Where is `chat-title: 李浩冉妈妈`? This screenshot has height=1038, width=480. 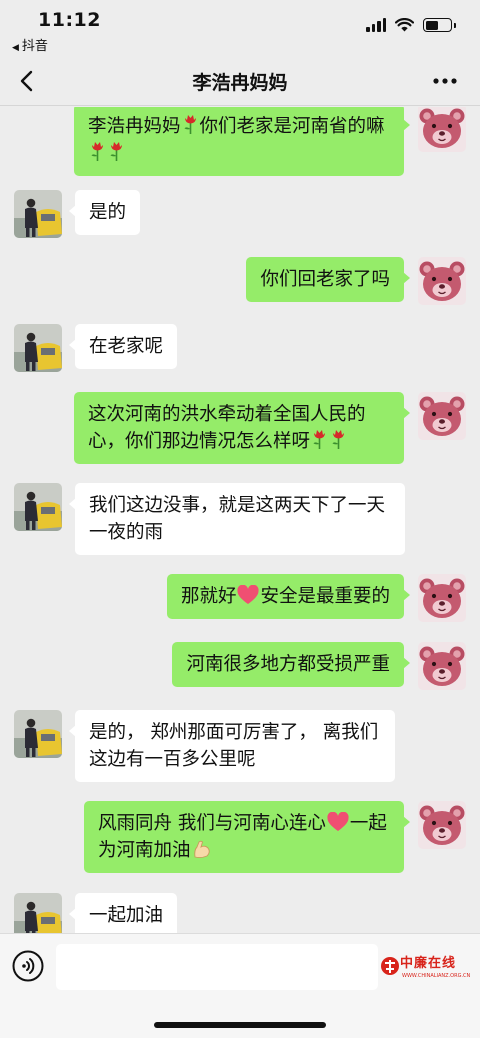
chat-title: 李浩冉妈妈 is located at coordinates (240, 83).